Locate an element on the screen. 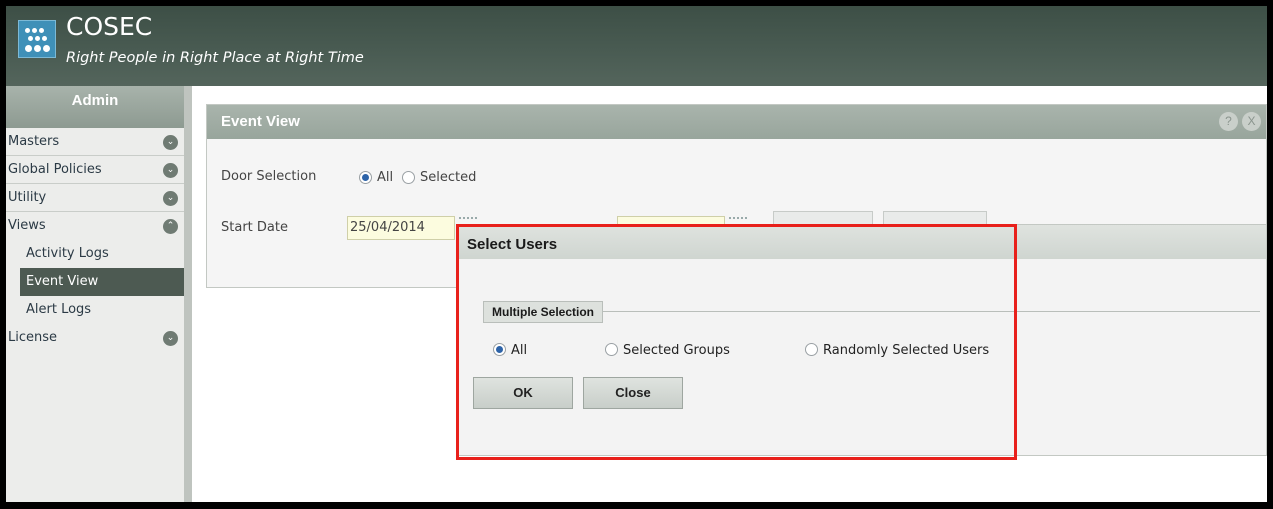  random-users-label: Randomly Selected Users is located at coordinates (906, 350).